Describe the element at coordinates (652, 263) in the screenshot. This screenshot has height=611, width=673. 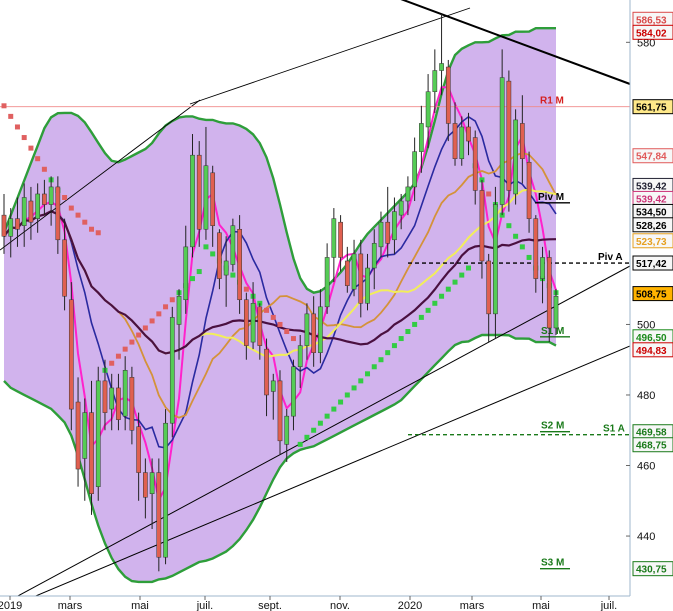
I see `price-tag: 517,42` at that location.